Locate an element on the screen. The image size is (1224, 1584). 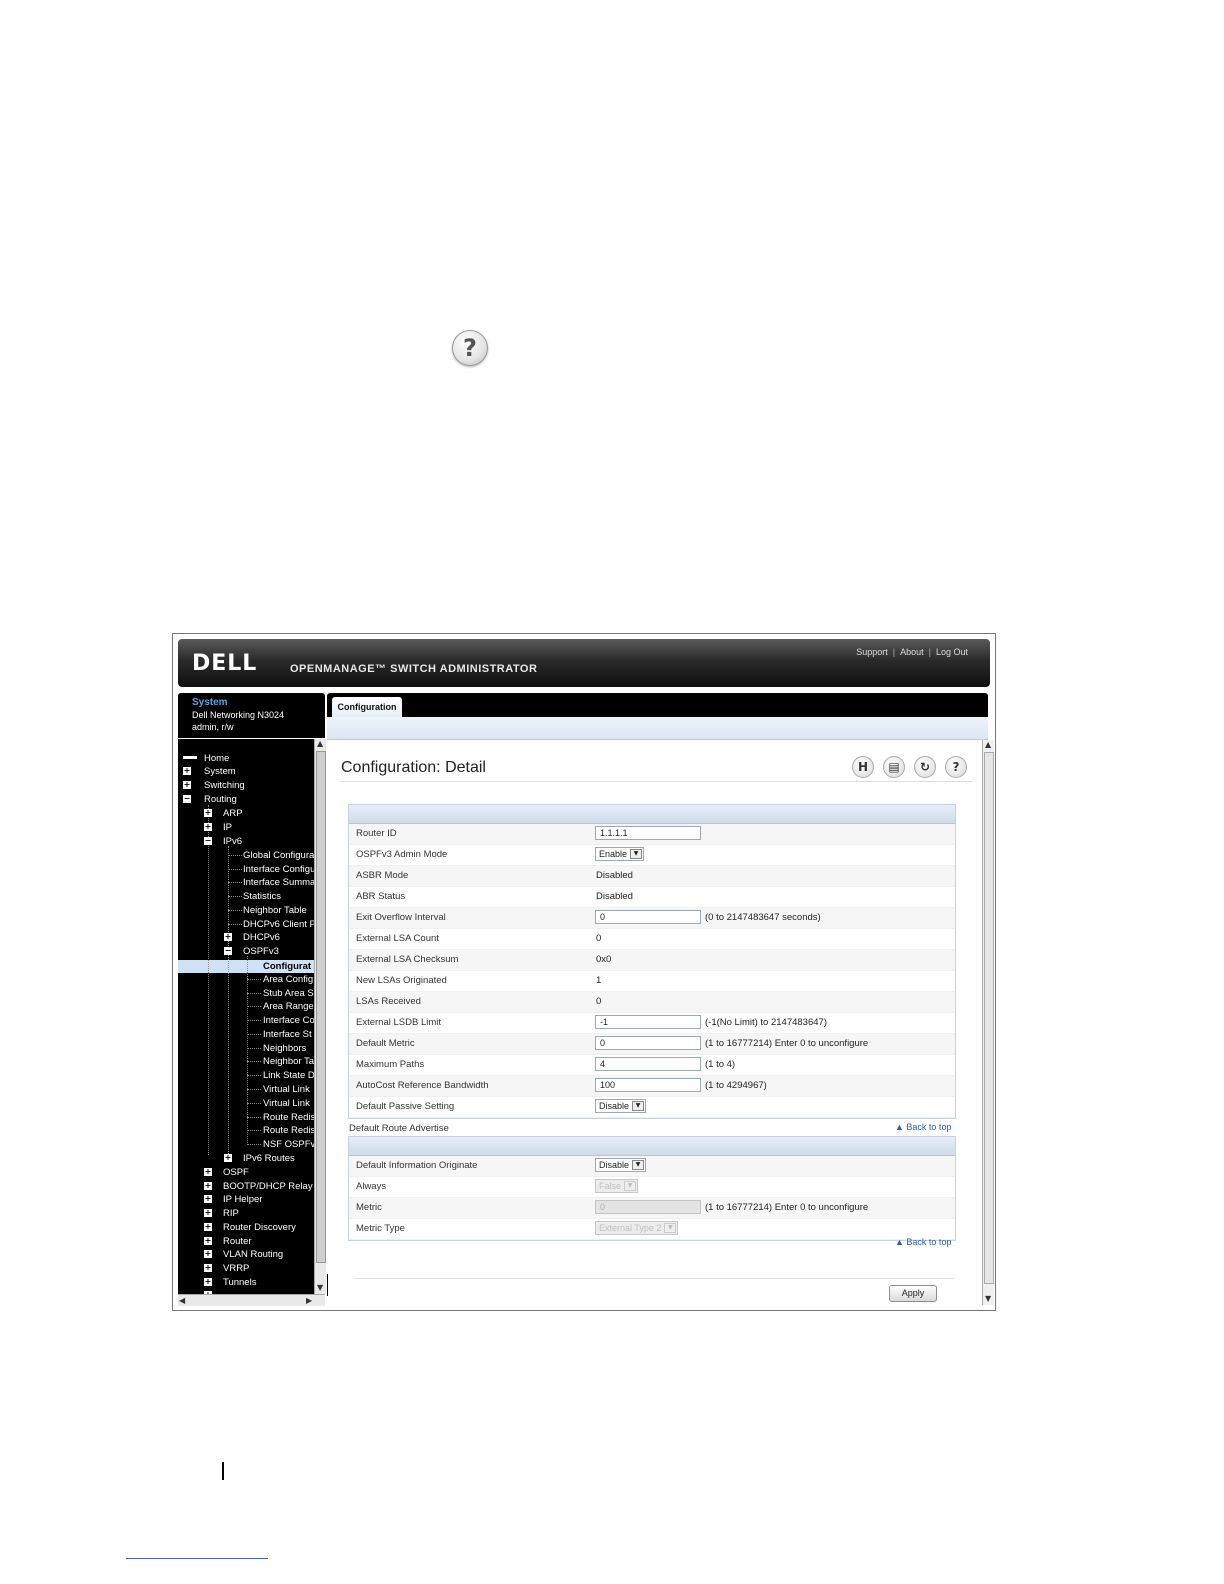
nav-switching: Switching is located at coordinates (224, 785).